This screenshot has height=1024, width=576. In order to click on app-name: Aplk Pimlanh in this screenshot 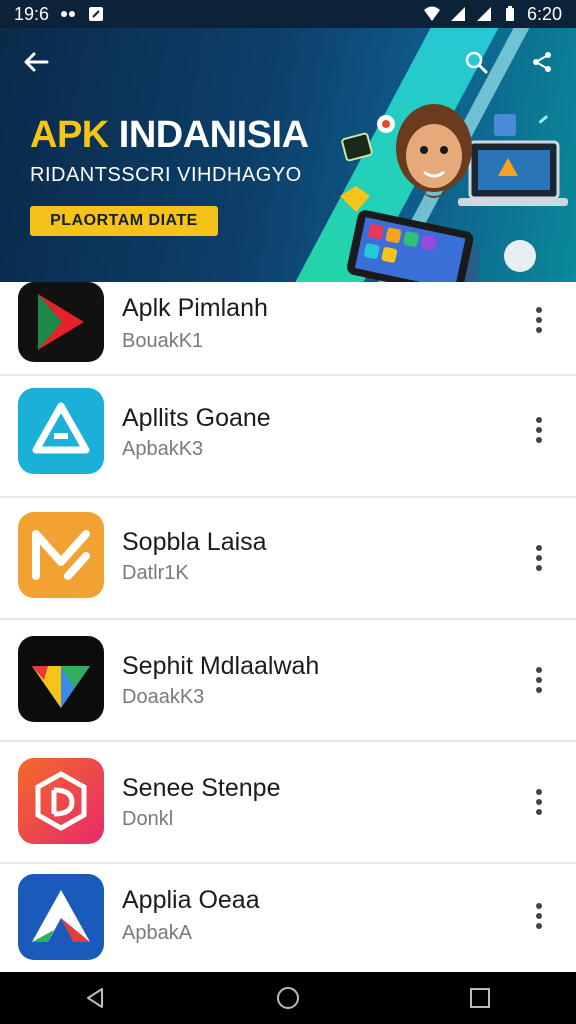, I will do `click(195, 308)`.